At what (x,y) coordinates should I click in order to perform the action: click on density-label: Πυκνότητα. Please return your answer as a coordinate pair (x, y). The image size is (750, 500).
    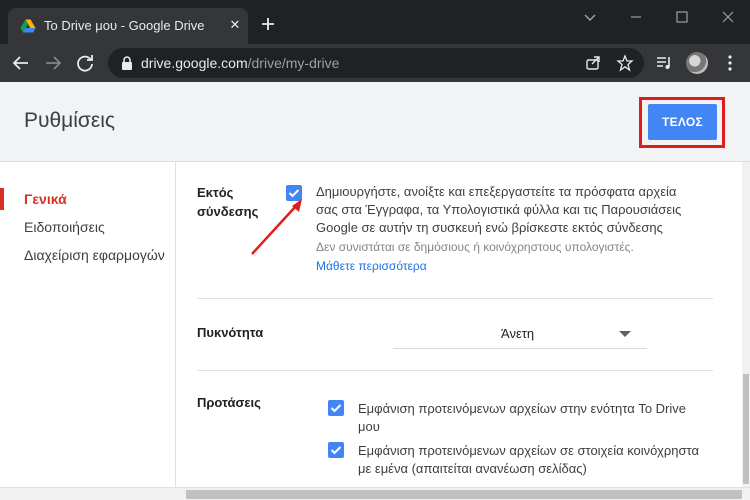
    Looking at the image, I should click on (230, 332).